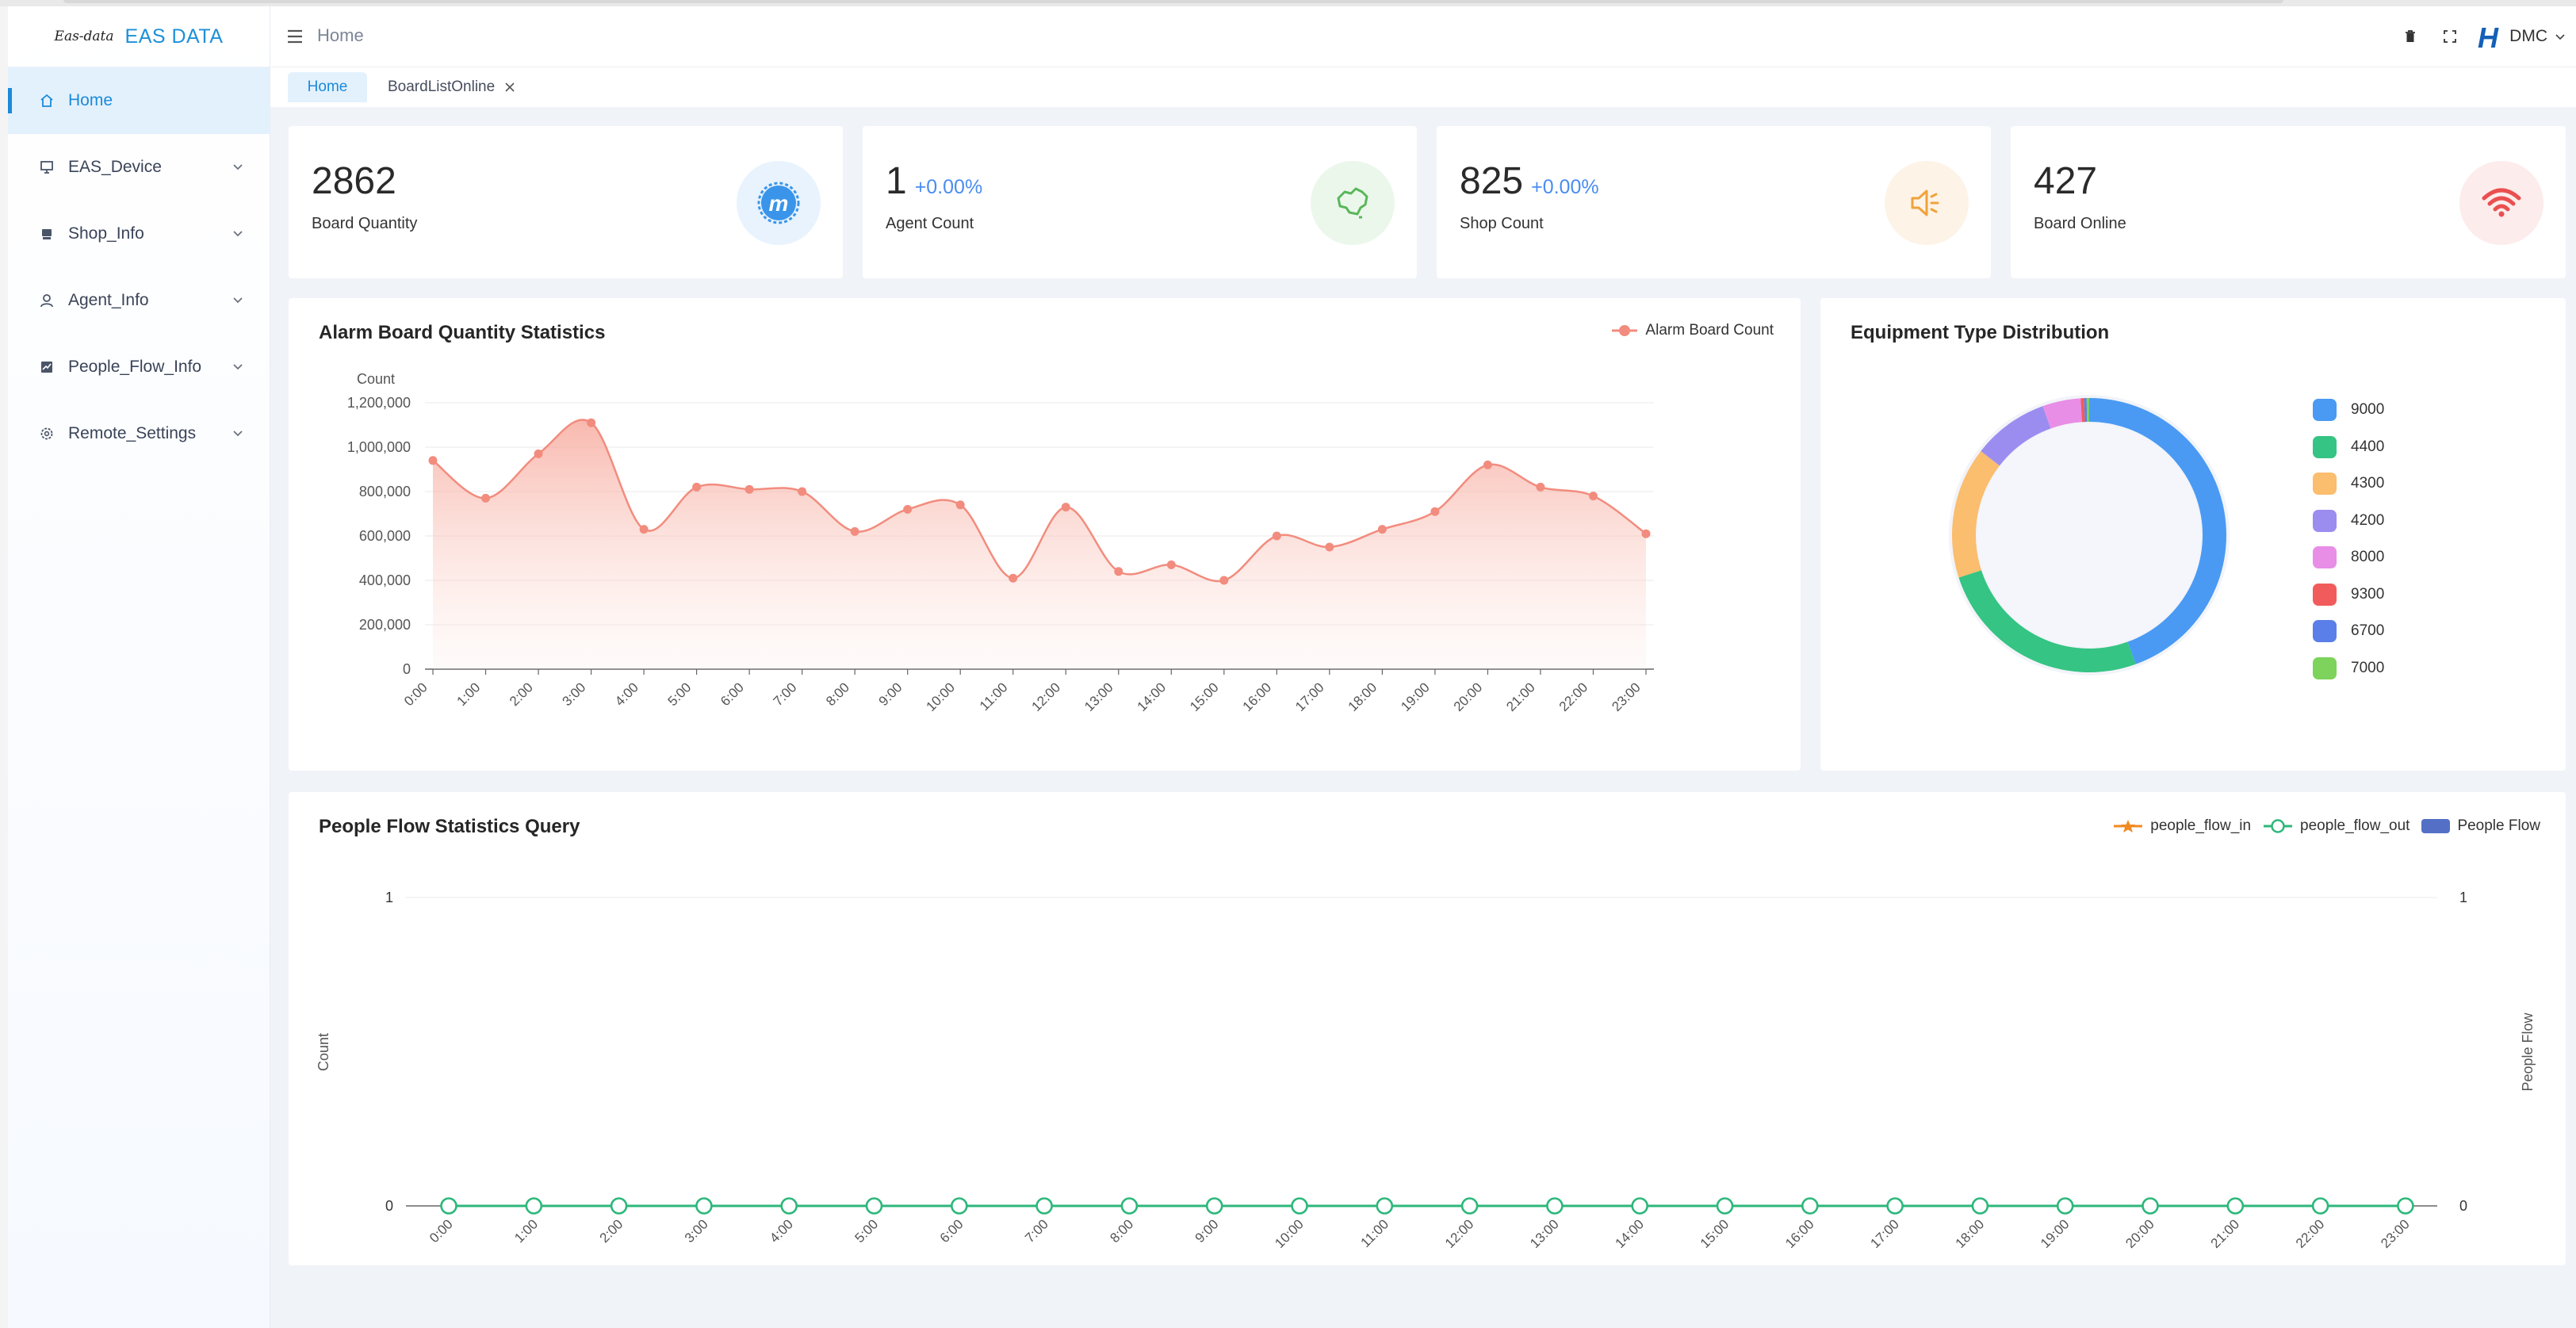 This screenshot has height=1328, width=2576. What do you see at coordinates (2348, 411) in the screenshot?
I see `legend-item: 9000` at bounding box center [2348, 411].